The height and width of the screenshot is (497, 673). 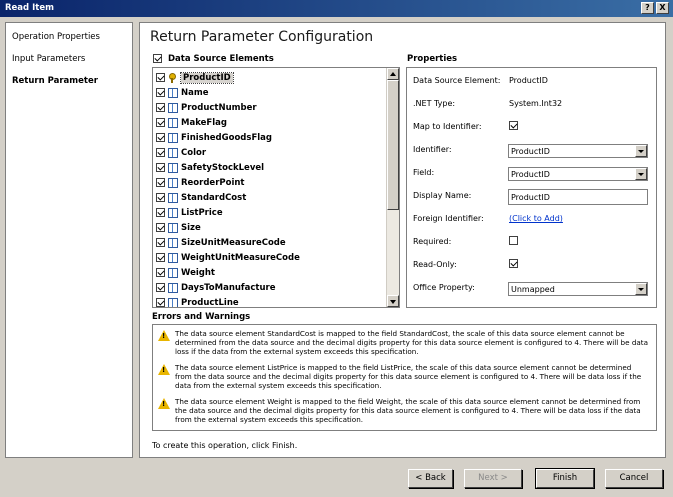 I want to click on office-property-label: Office Property:, so click(x=444, y=287).